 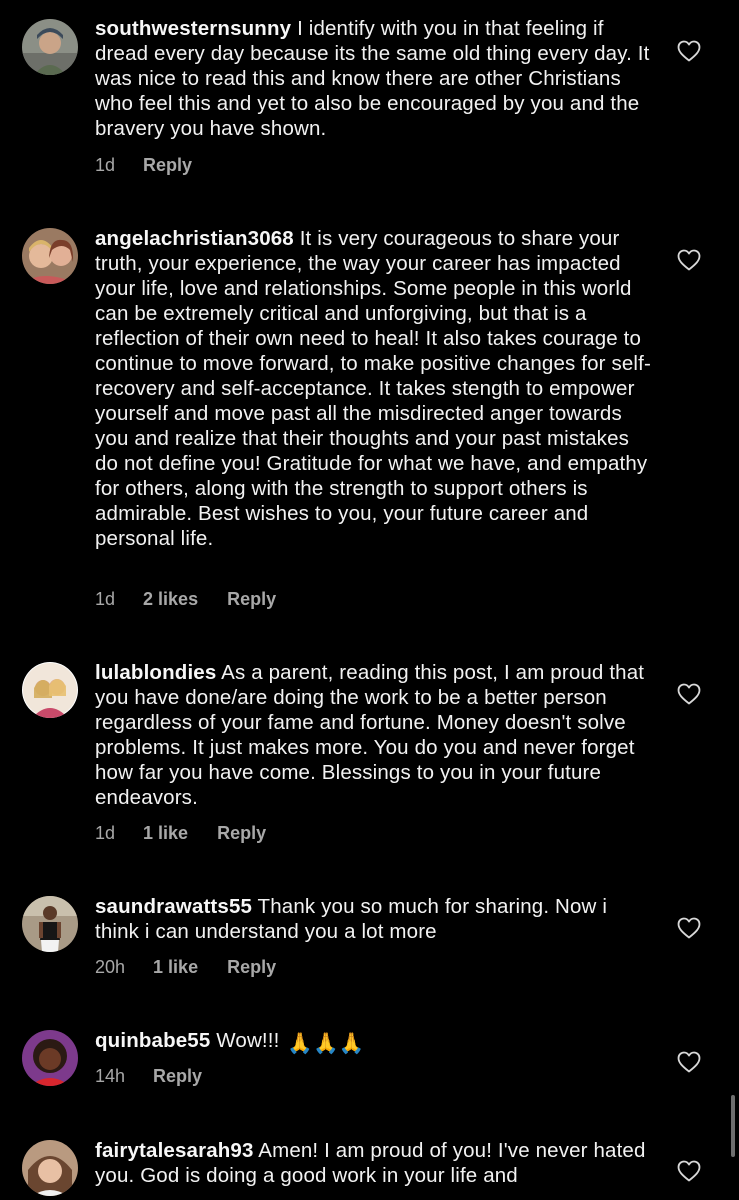 I want to click on scrollbar-thumb, so click(x=733, y=1126).